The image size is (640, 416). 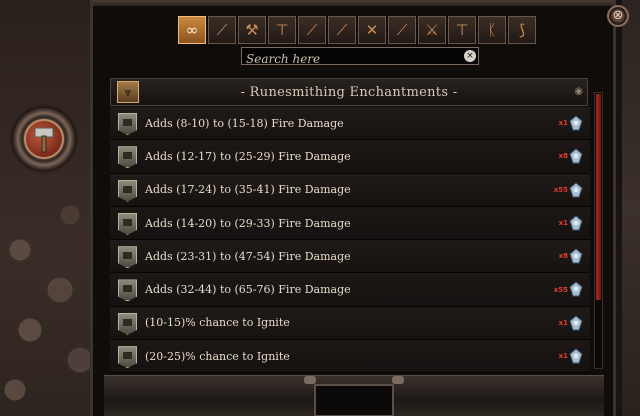 I want to click on filter-area: ∞ ⟋ ⚒ ⊤ ⟋ ⟋ ✕ ⟋ ⚔ ⊤ ᛕ ⟆ ×, so click(x=360, y=40).